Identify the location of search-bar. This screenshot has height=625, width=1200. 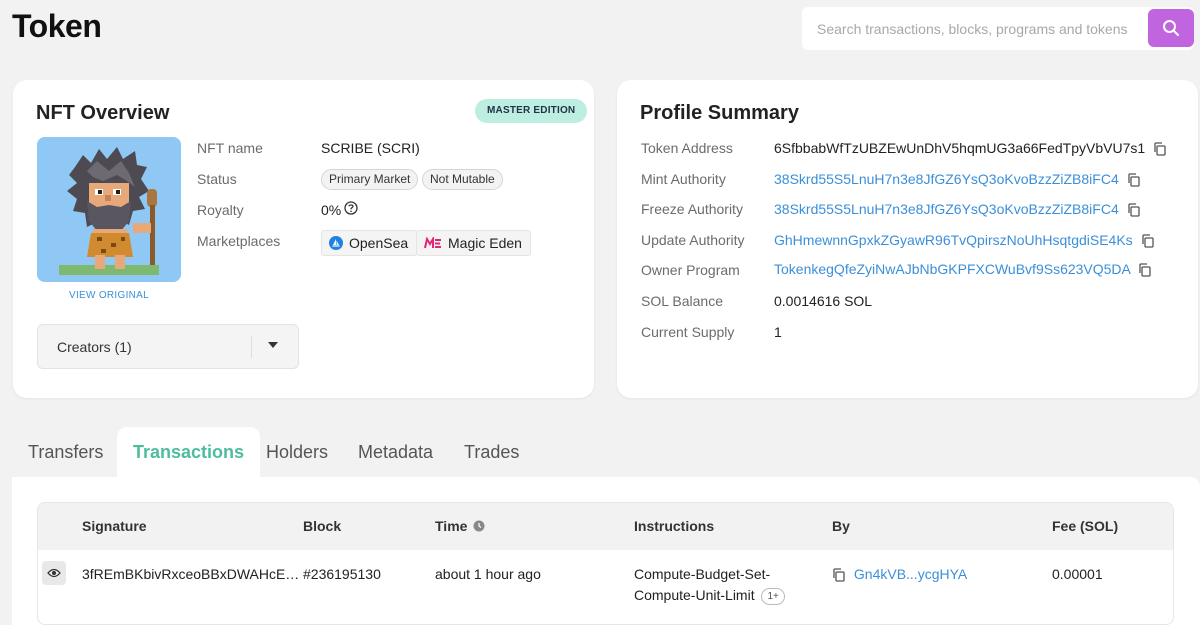
(998, 28).